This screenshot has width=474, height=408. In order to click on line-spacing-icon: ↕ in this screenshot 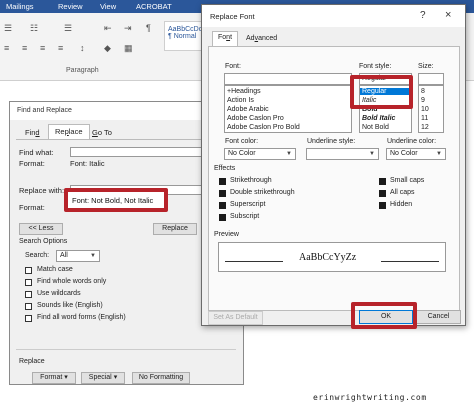, I will do `click(82, 48)`.